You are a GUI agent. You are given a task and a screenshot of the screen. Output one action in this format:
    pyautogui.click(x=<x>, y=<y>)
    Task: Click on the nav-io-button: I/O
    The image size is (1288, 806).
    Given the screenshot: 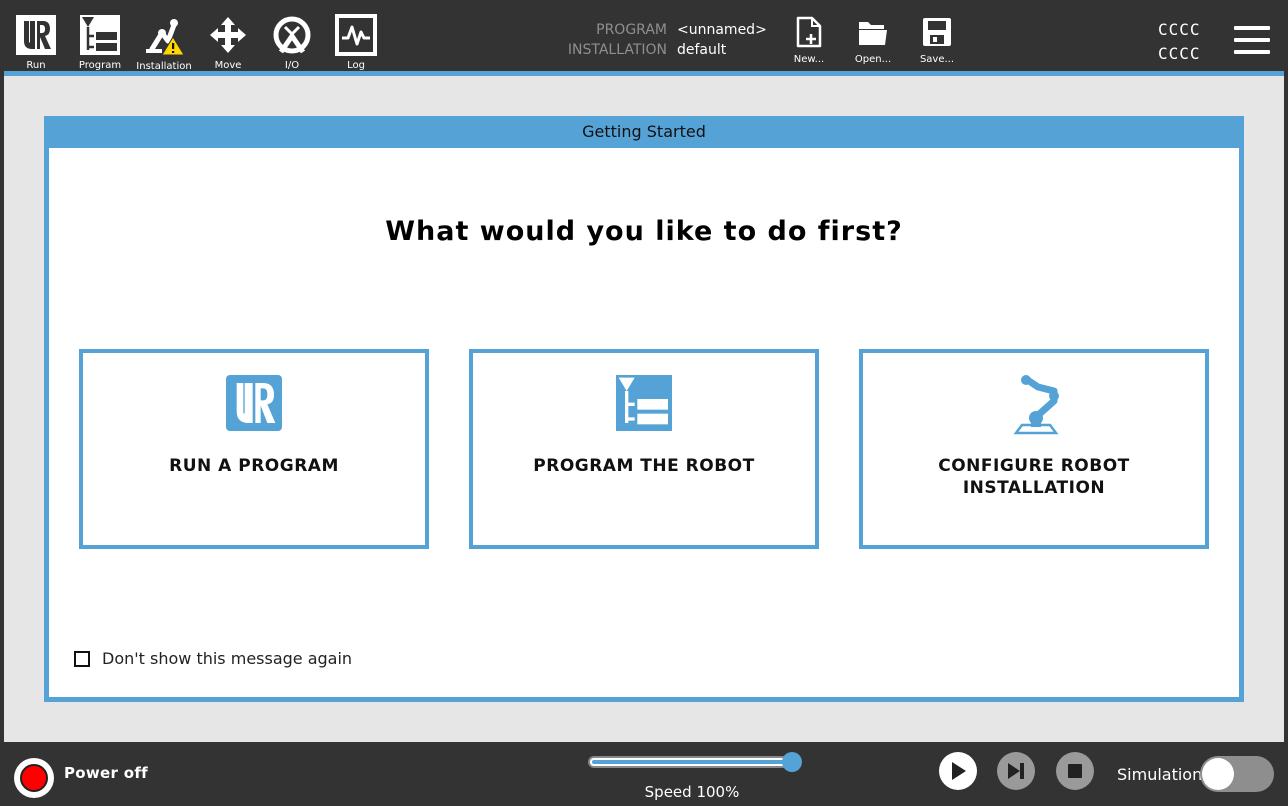 What is the action you would take?
    pyautogui.click(x=292, y=38)
    